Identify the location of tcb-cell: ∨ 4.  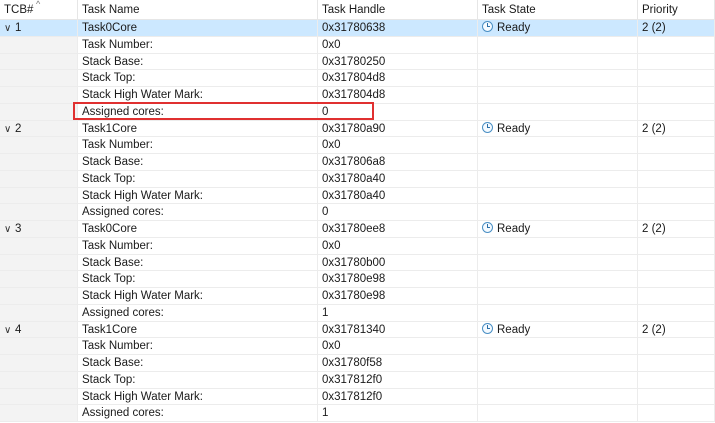
(39, 330).